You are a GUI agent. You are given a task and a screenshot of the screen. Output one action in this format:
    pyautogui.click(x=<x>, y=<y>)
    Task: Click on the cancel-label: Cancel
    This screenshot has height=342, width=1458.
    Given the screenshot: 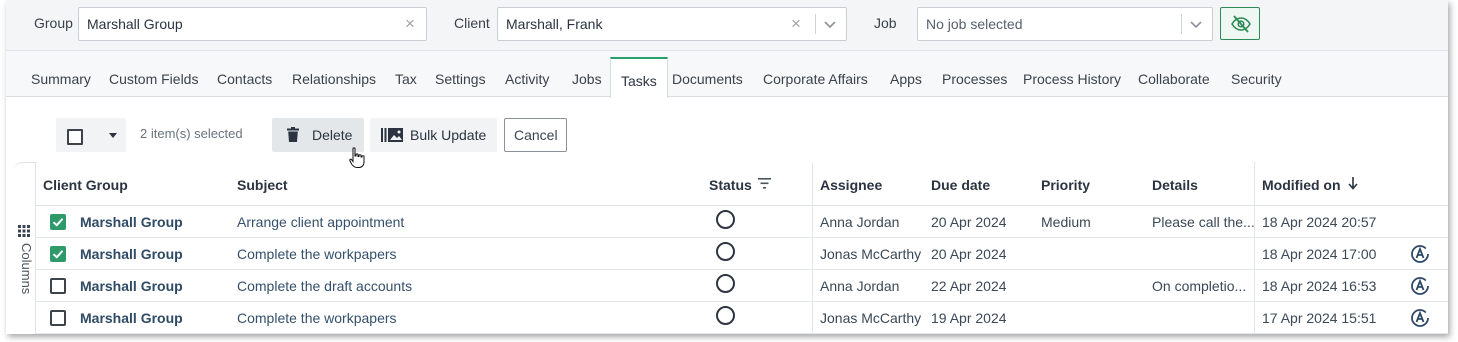 What is the action you would take?
    pyautogui.click(x=536, y=135)
    